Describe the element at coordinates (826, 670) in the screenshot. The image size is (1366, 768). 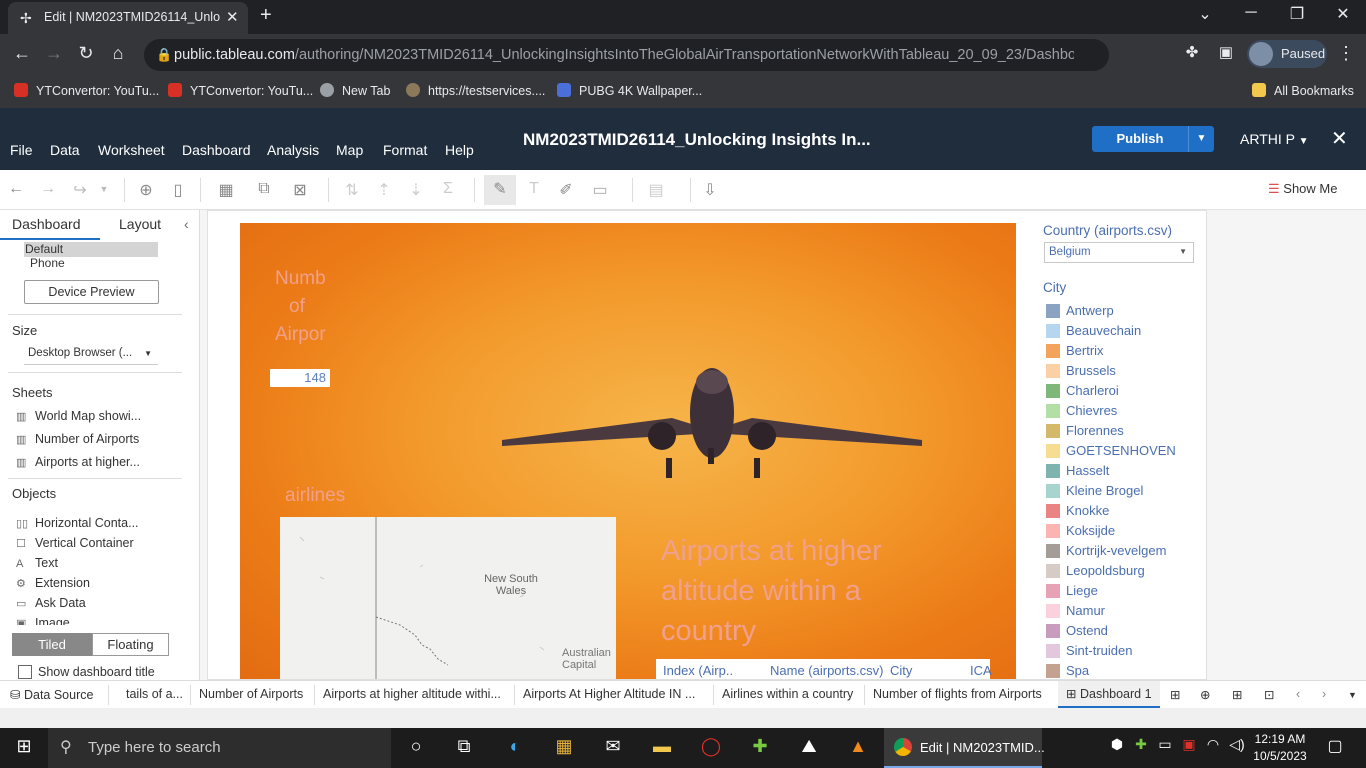
I see `col-header-name: Name (airports.csv)` at that location.